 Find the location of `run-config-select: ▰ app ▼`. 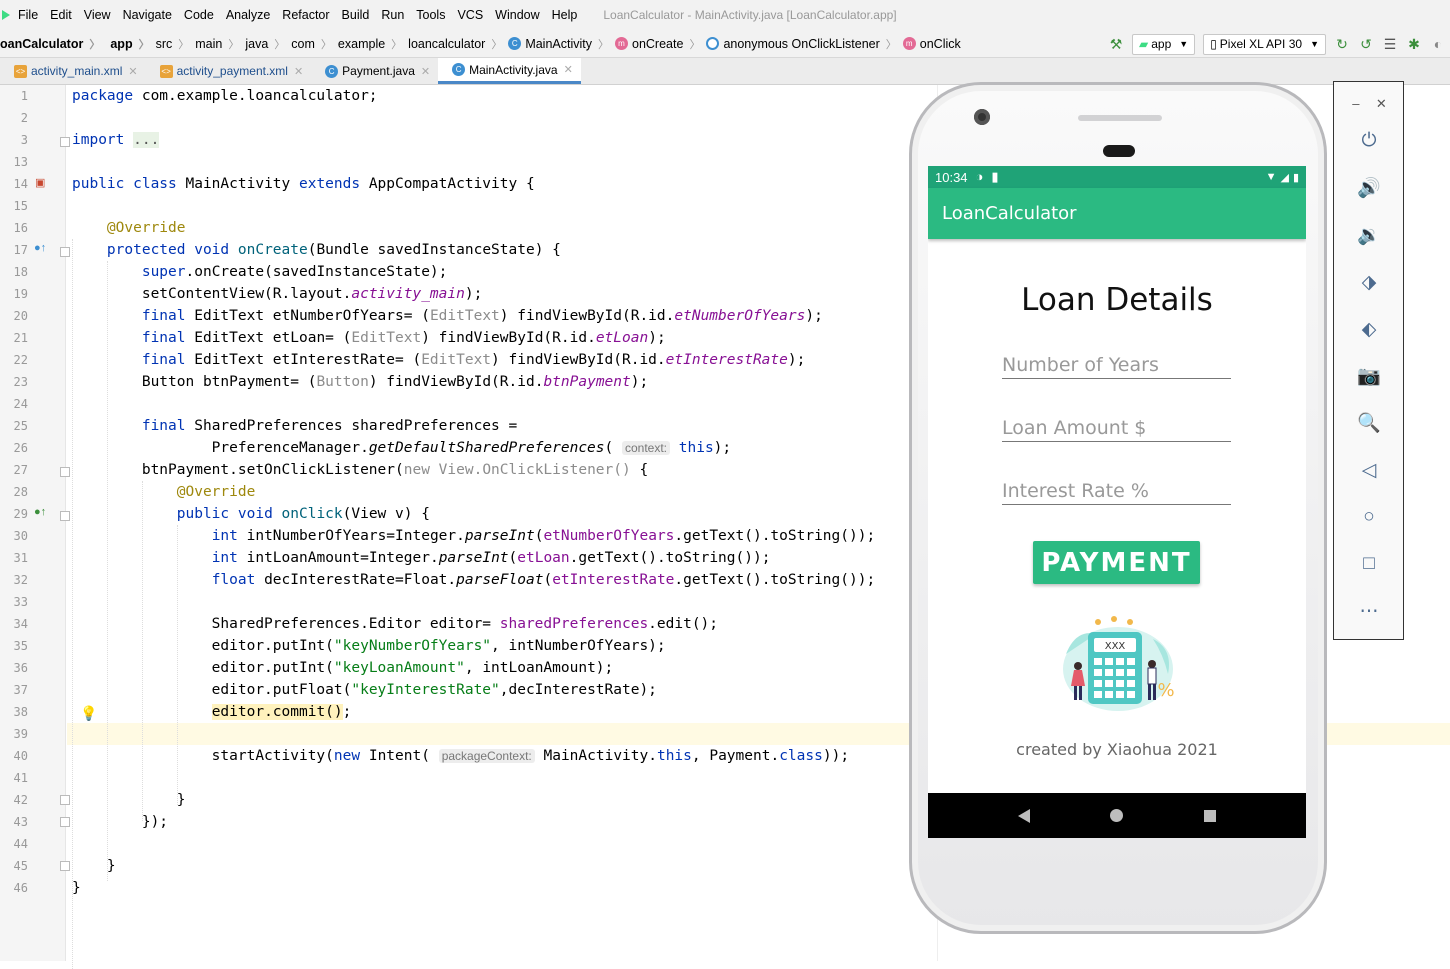

run-config-select: ▰ app ▼ is located at coordinates (1164, 44).